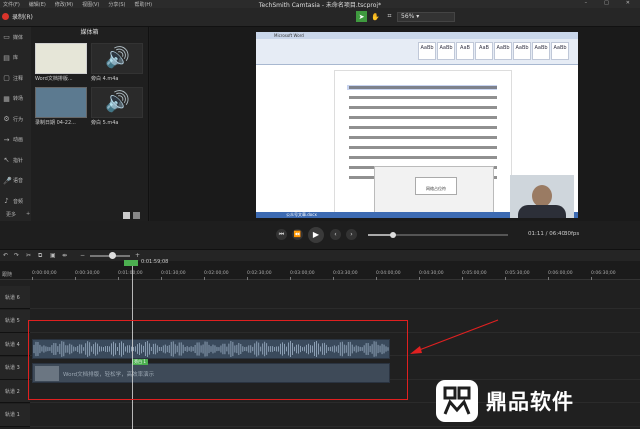 The width and height of the screenshot is (640, 429). Describe the element at coordinates (517, 273) in the screenshot. I see `ruler-tick-label: 0:05:30;00` at that location.